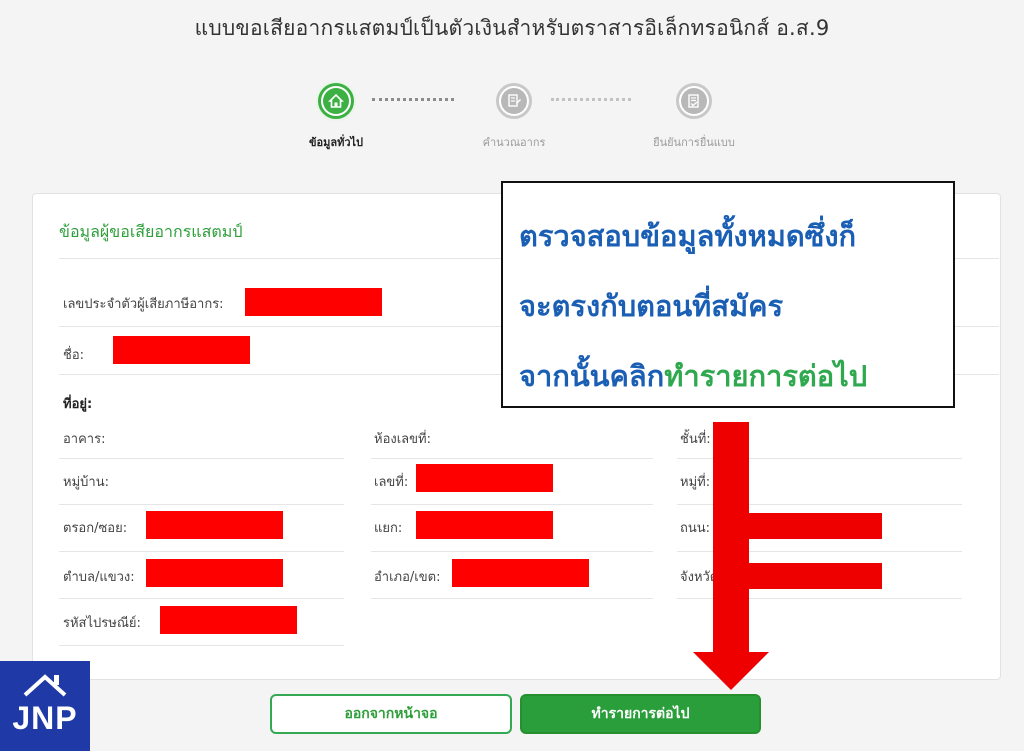 The width and height of the screenshot is (1024, 751). I want to click on step-calculate-duty, so click(514, 101).